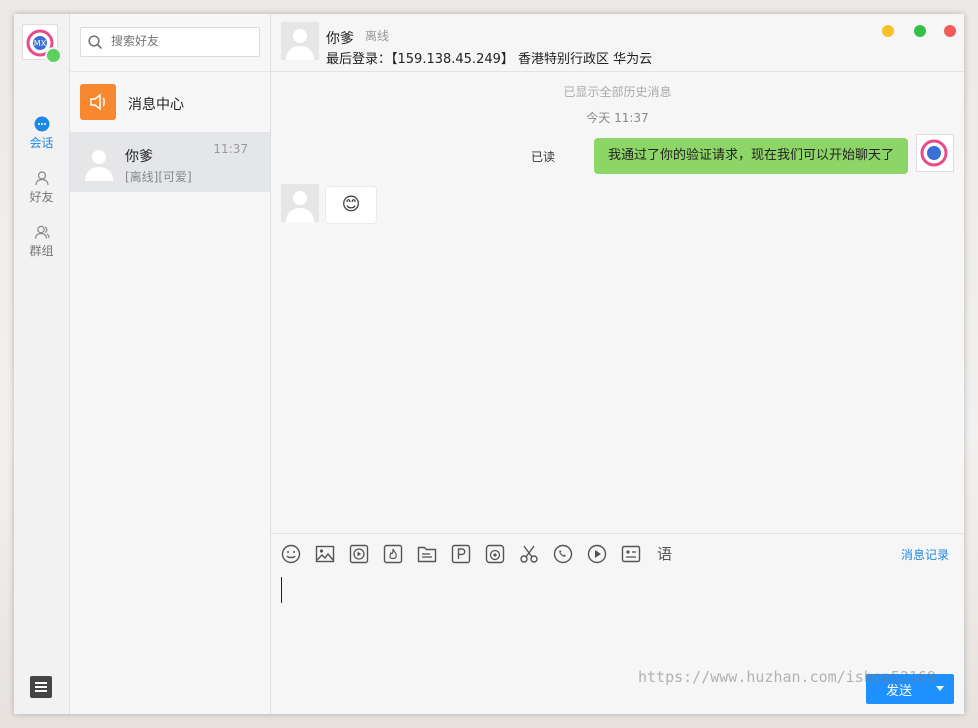 Image resolution: width=978 pixels, height=728 pixels. What do you see at coordinates (631, 554) in the screenshot?
I see `card-icon` at bounding box center [631, 554].